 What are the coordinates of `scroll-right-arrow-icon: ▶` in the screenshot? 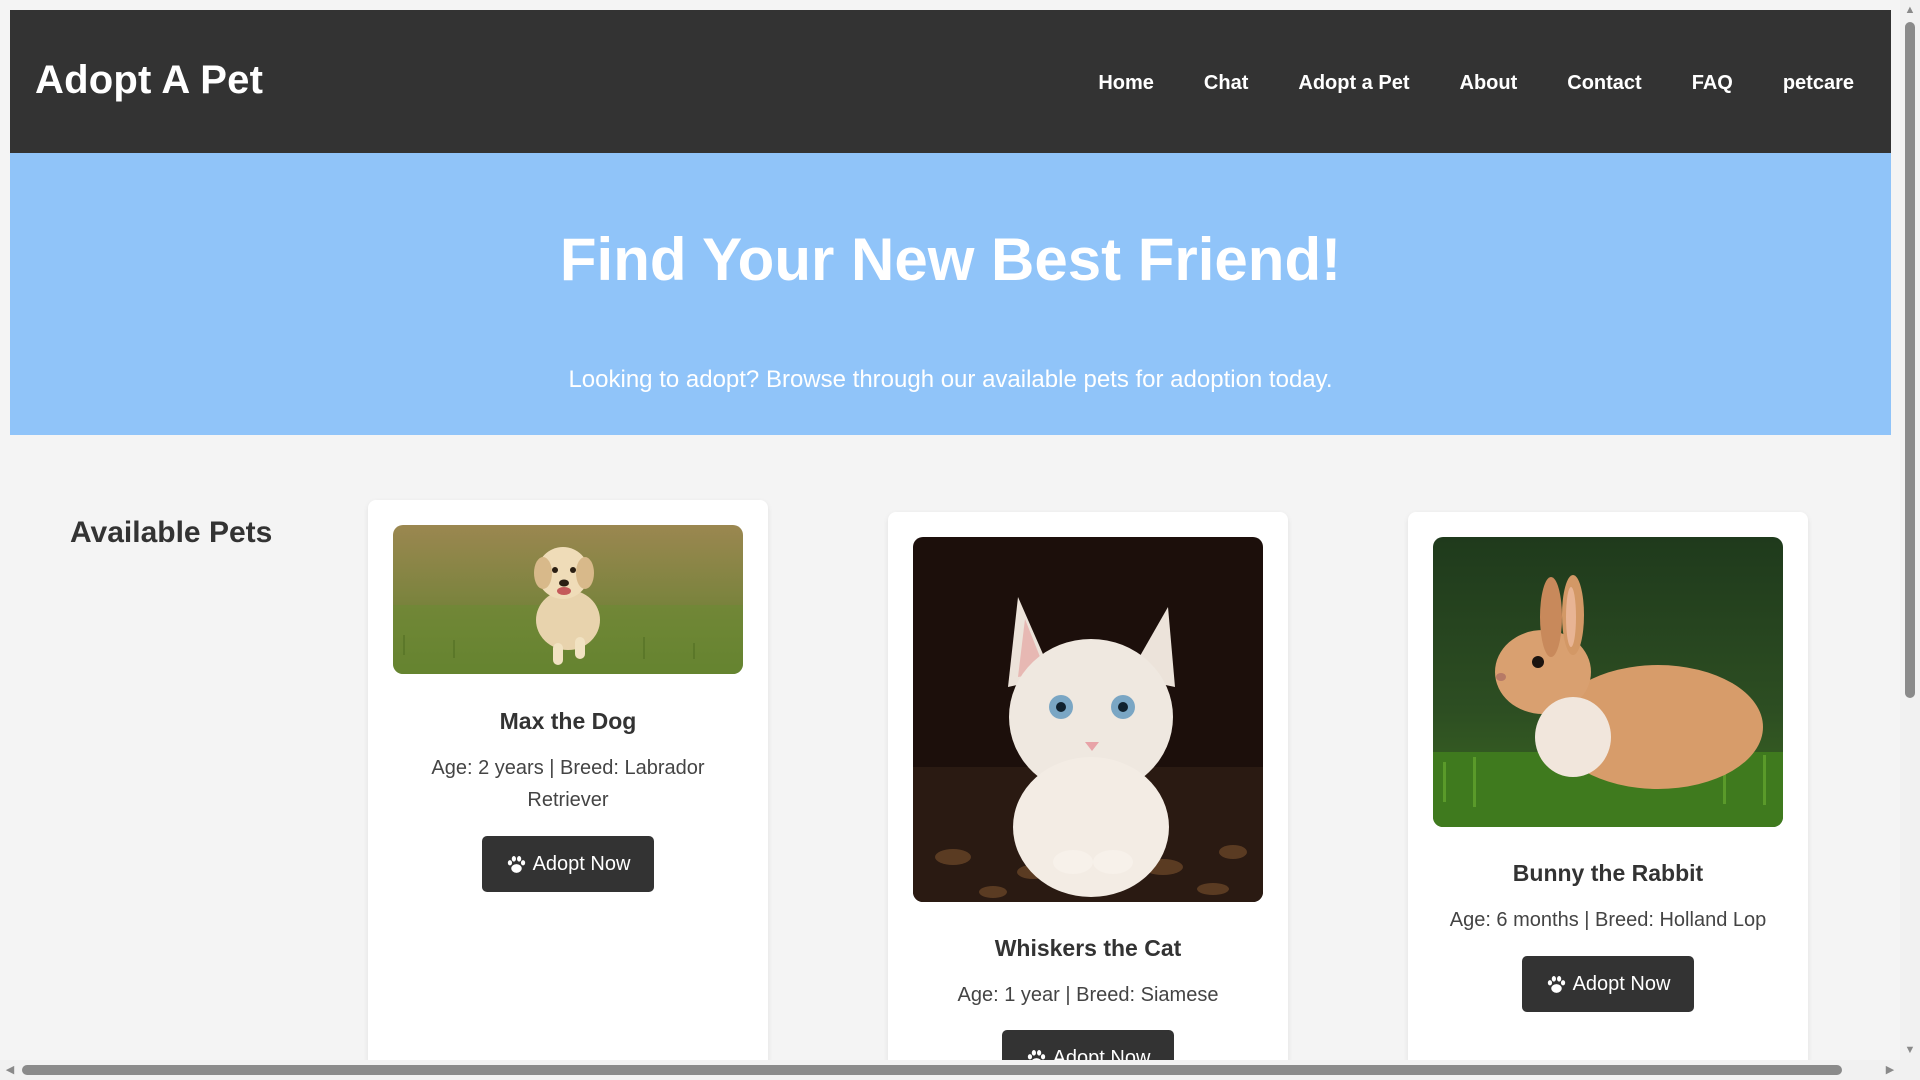 It's located at (1890, 1070).